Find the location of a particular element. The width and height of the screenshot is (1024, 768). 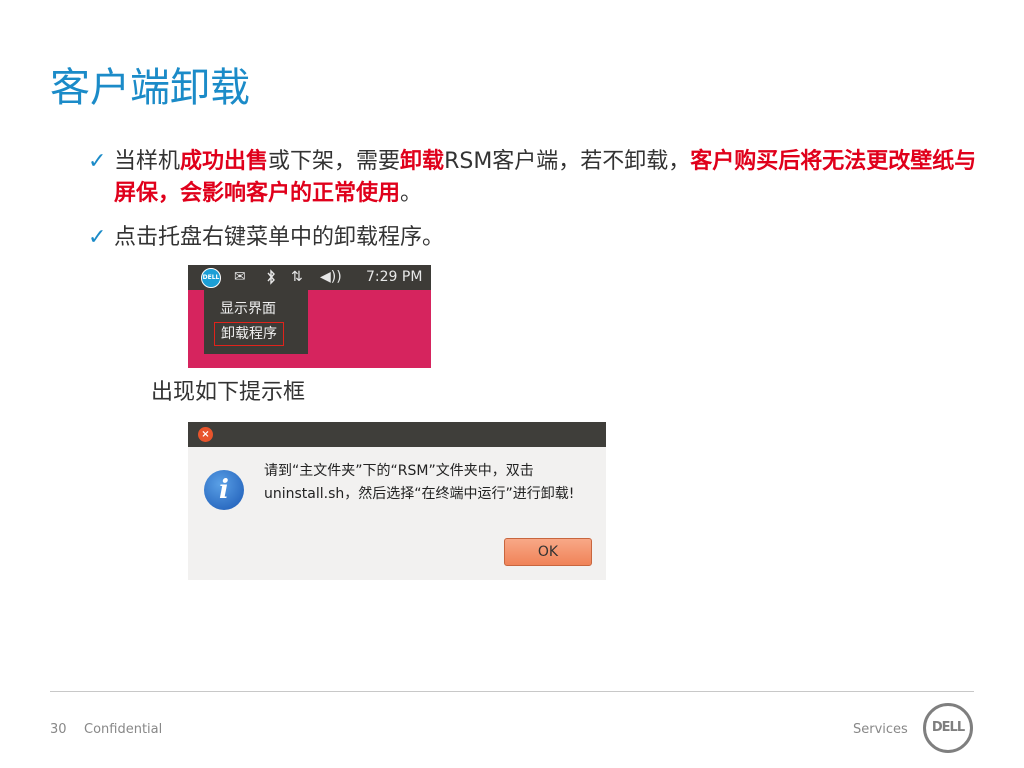

menu-item-uninstall: 卸载程序 is located at coordinates (249, 334).